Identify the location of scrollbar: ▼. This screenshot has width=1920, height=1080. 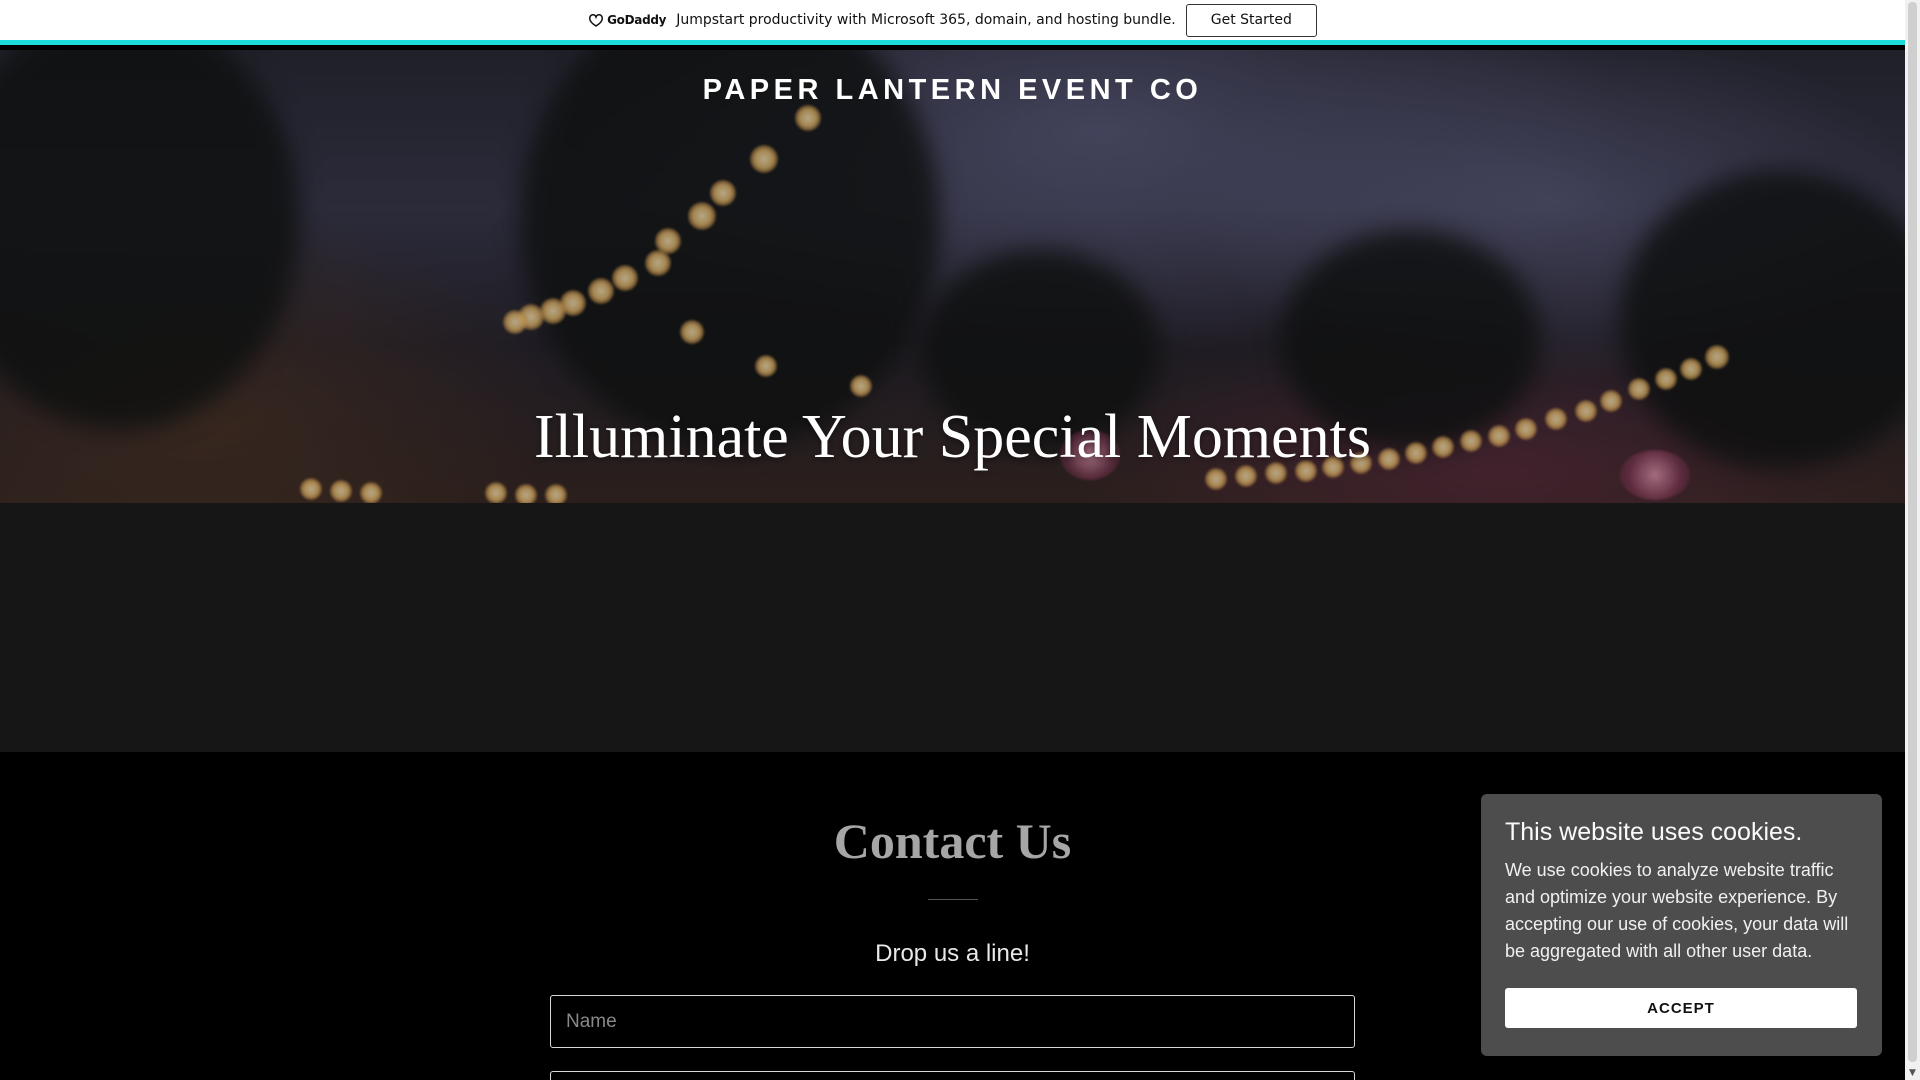
(1912, 540).